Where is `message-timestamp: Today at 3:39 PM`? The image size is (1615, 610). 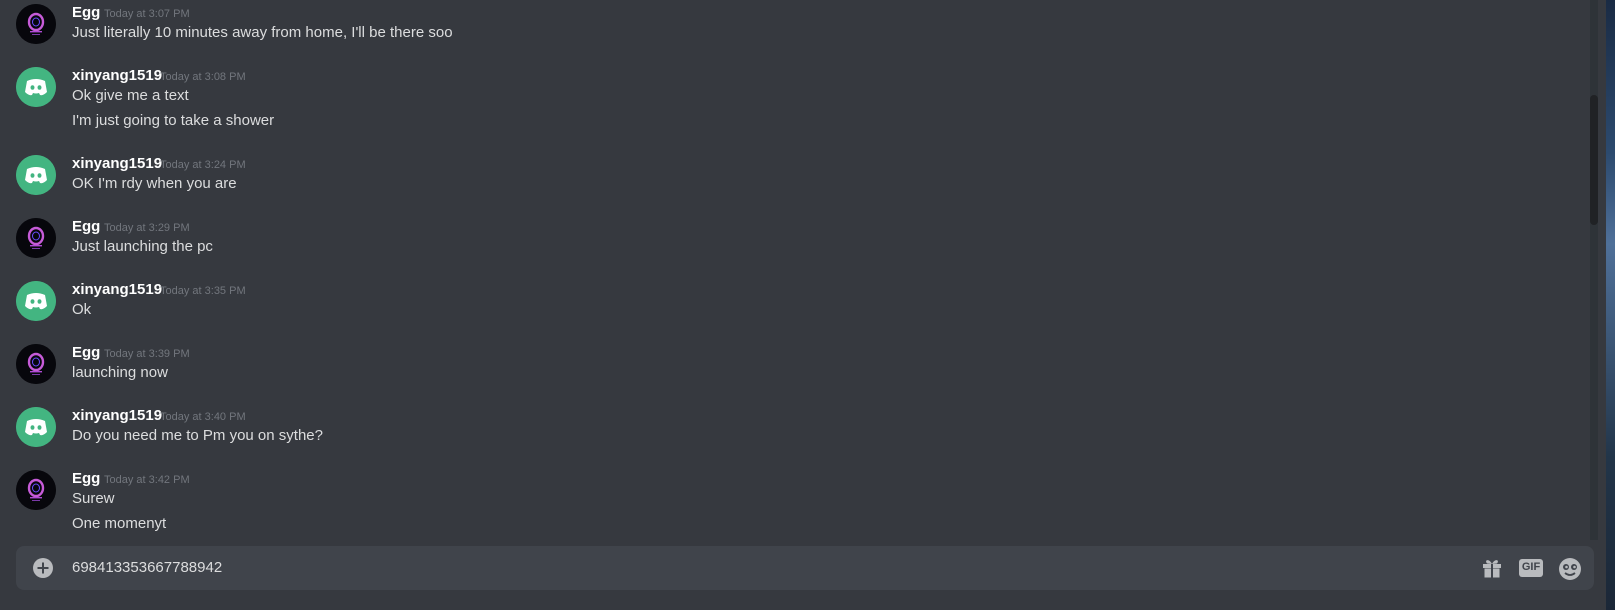
message-timestamp: Today at 3:39 PM is located at coordinates (147, 354).